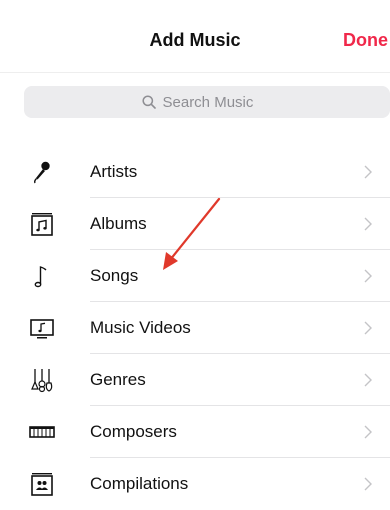 Image resolution: width=390 pixels, height=510 pixels. Describe the element at coordinates (217, 102) in the screenshot. I see `search-input` at that location.